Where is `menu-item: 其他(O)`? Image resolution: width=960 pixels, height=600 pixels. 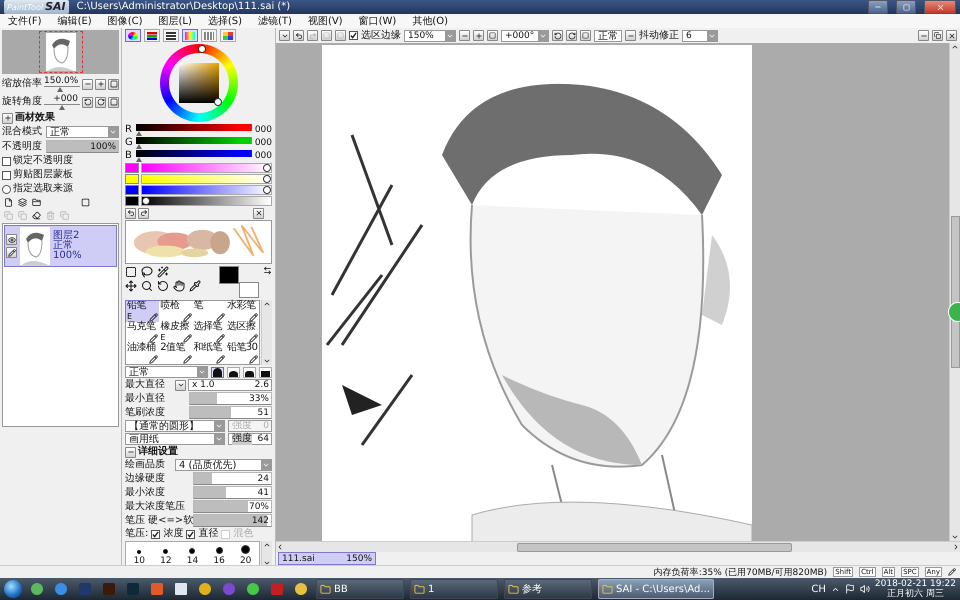
menu-item: 其他(O) is located at coordinates (430, 21).